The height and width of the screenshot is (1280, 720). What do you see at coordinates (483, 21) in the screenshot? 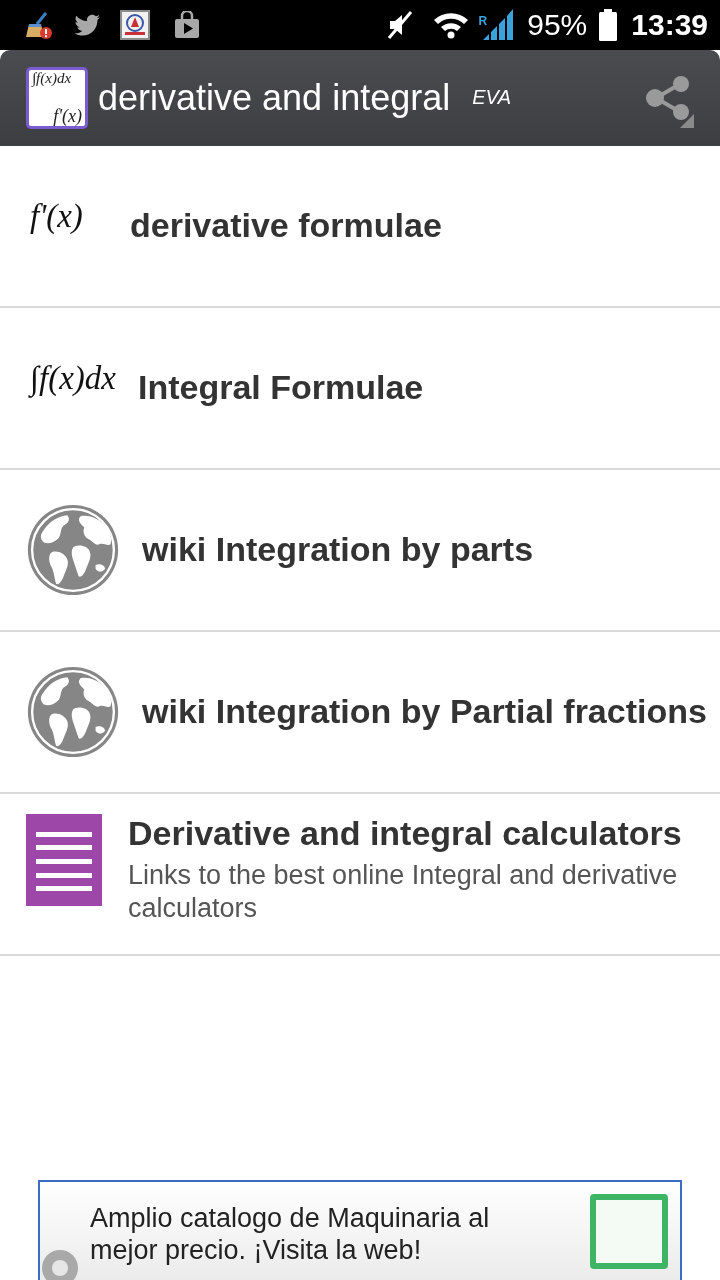
I see `roaming-indicator: R` at bounding box center [483, 21].